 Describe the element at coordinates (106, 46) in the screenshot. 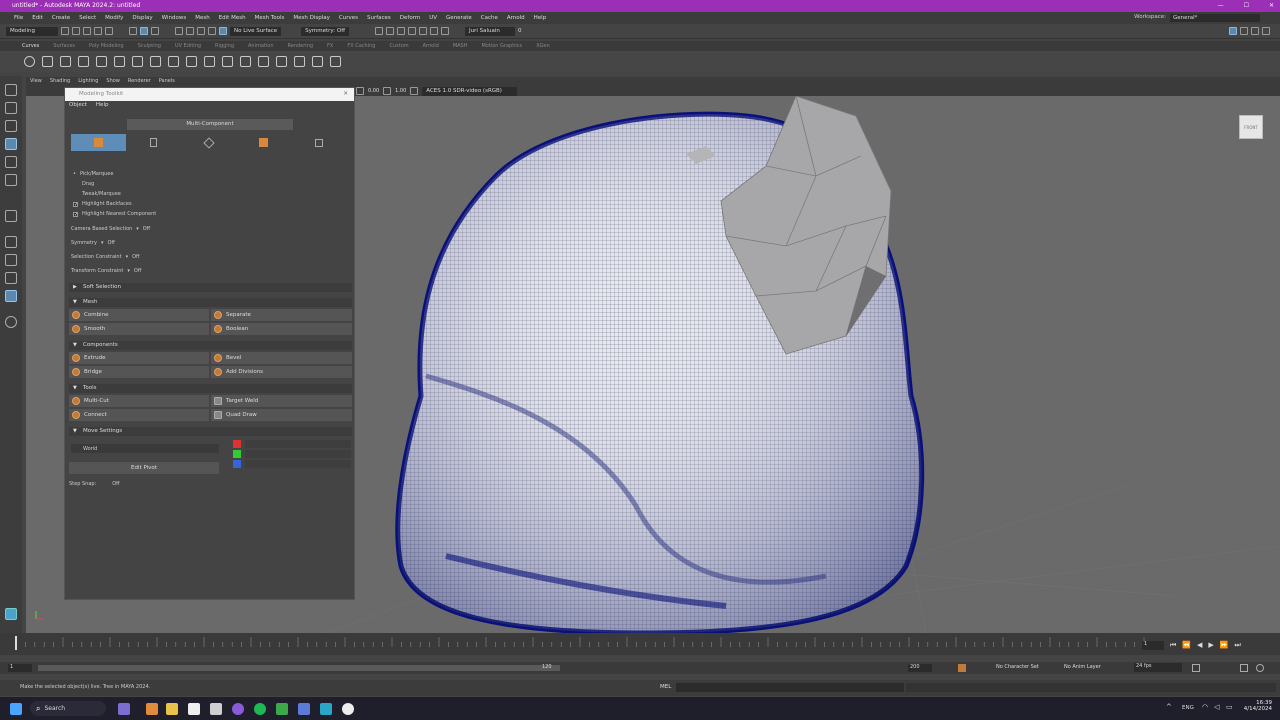

I see `shelf-tab-poly-modeling: Poly Modeling` at that location.